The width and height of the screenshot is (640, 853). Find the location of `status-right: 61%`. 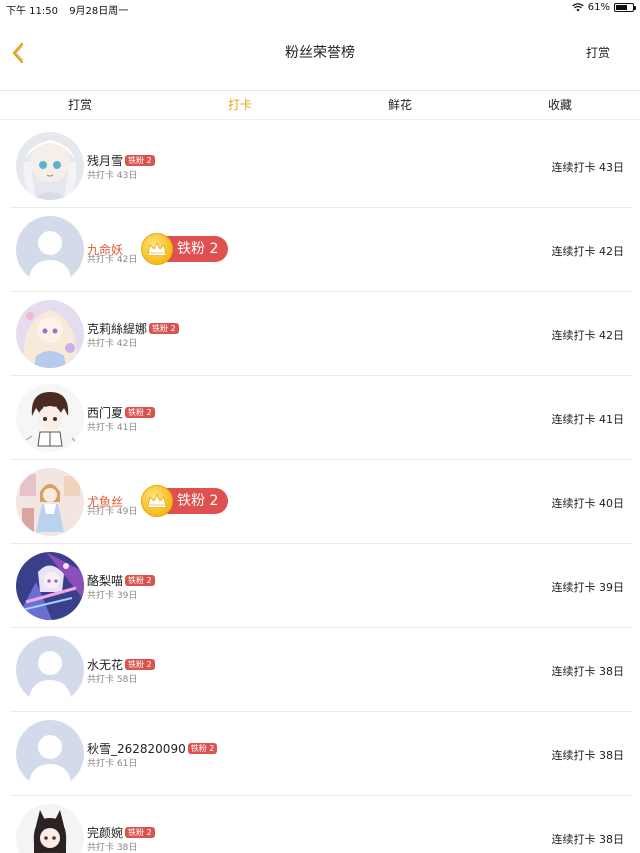

status-right: 61% is located at coordinates (604, 7).